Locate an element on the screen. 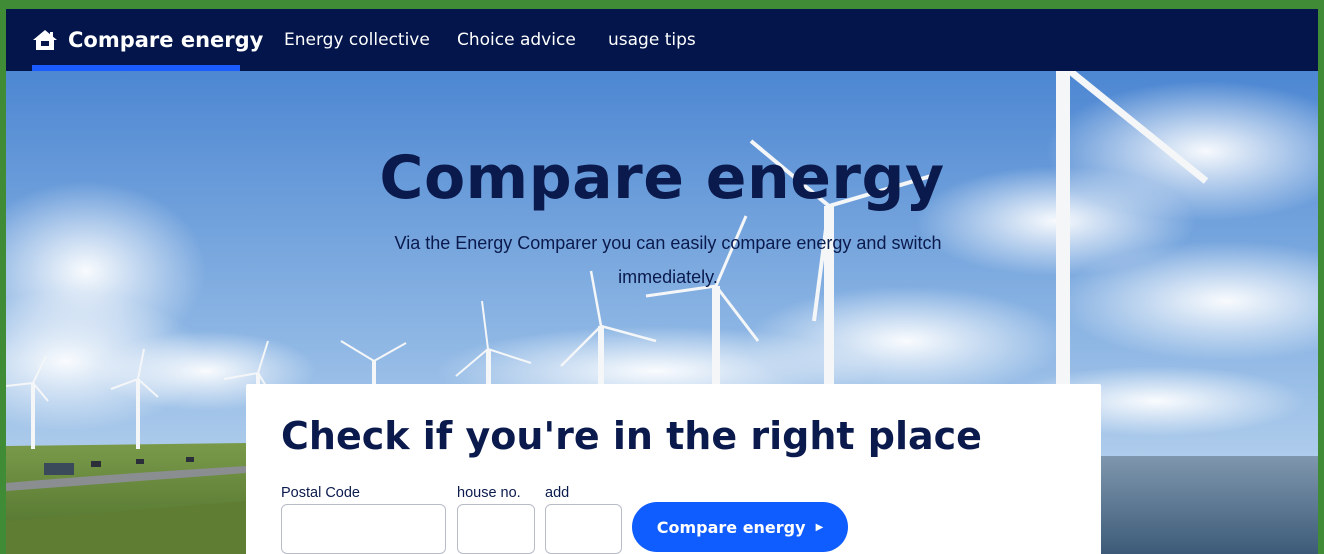  house-number-input is located at coordinates (496, 529).